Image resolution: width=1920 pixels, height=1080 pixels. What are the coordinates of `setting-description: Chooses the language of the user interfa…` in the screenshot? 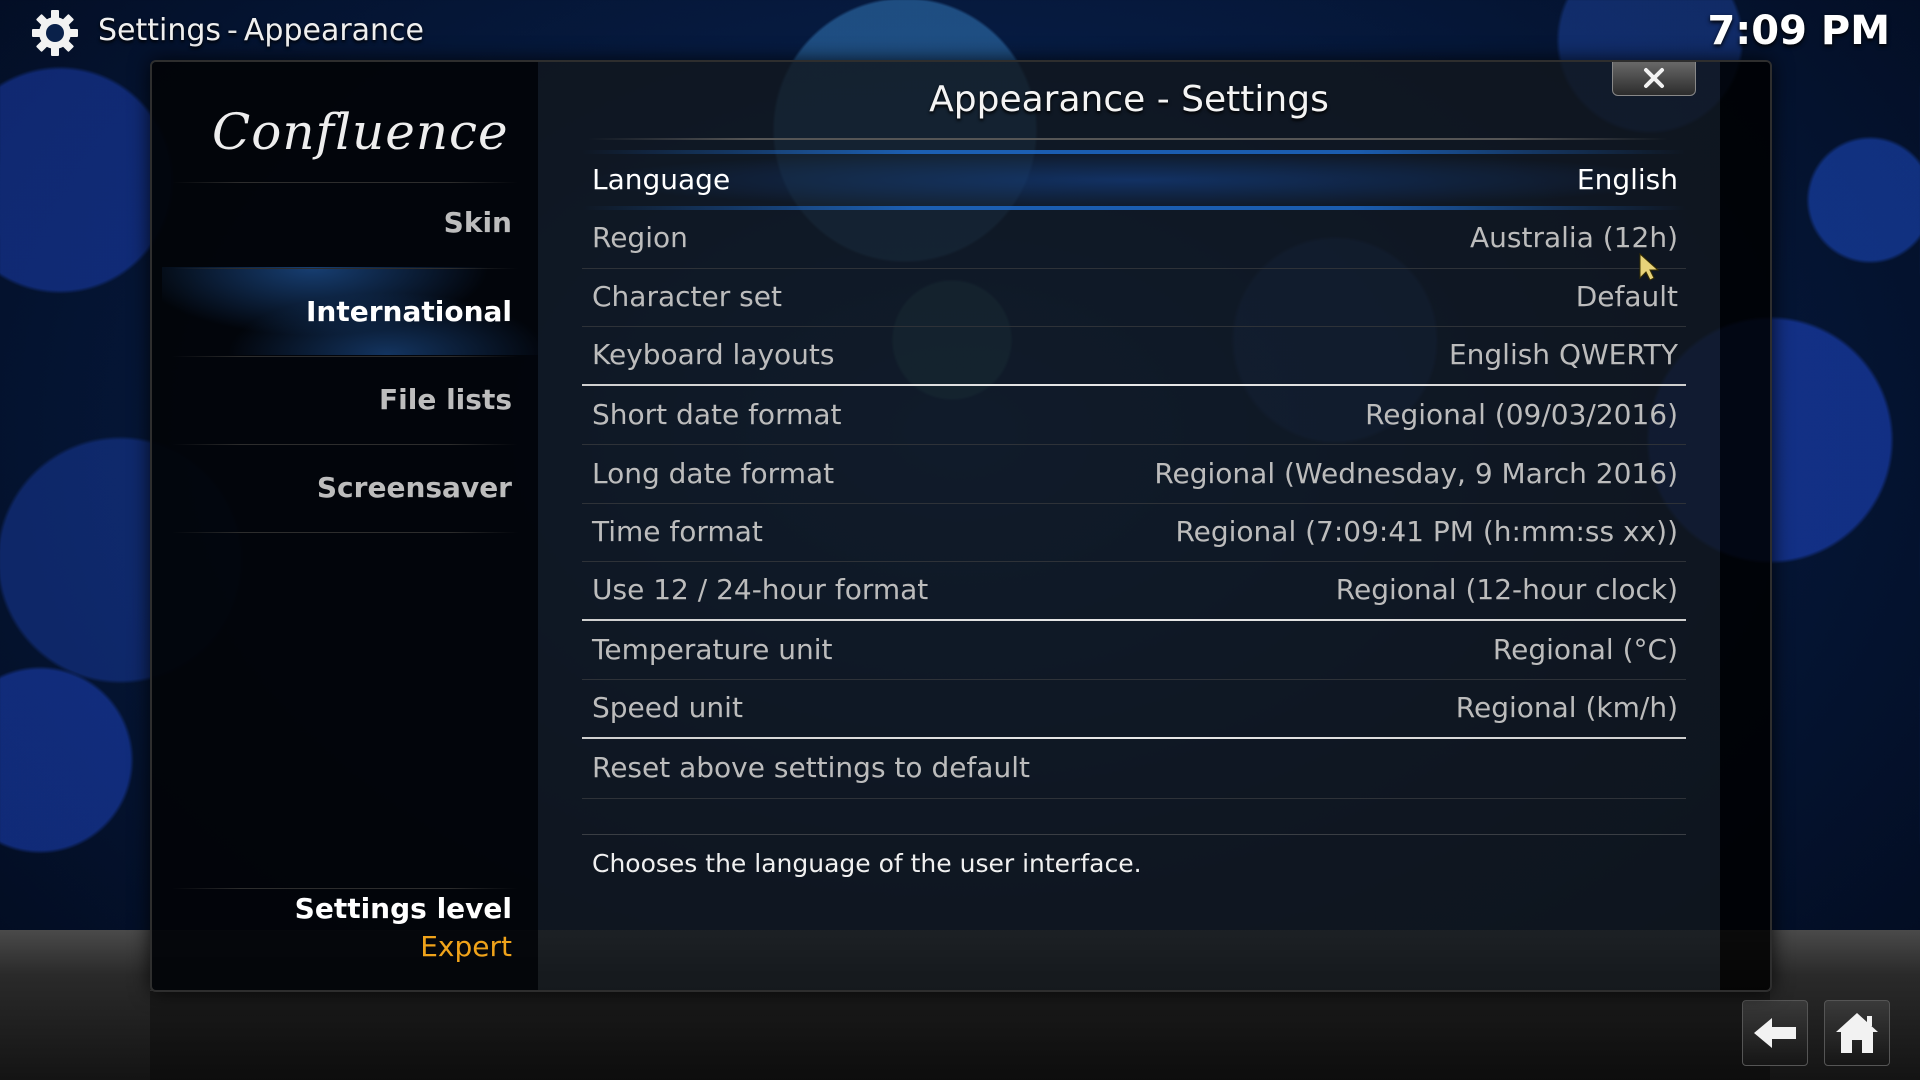 It's located at (867, 863).